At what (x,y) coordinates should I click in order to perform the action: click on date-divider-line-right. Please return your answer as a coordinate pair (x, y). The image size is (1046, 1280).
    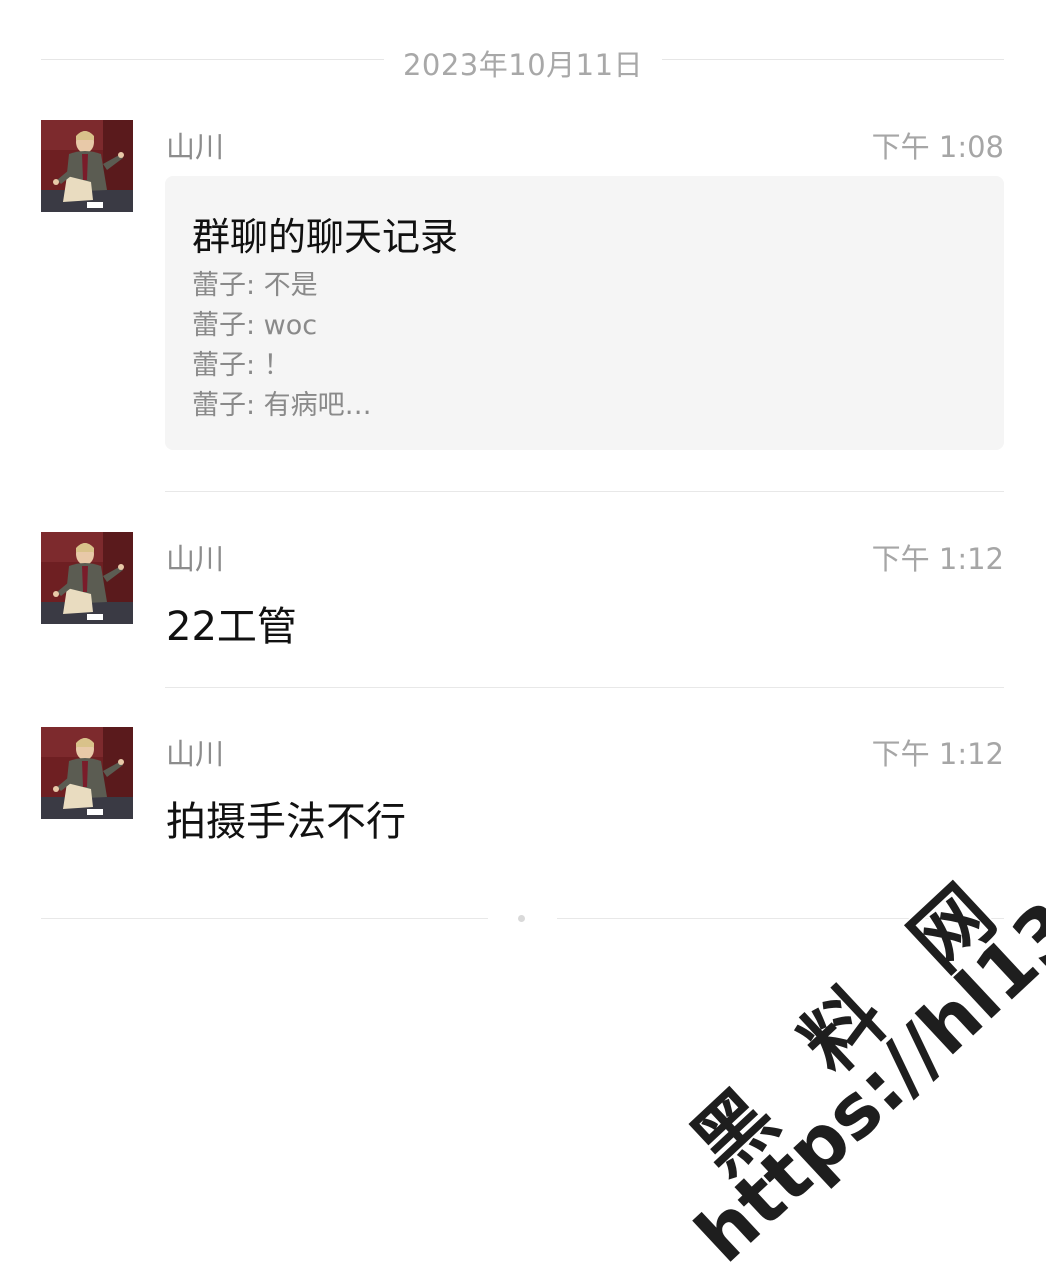
    Looking at the image, I should click on (833, 59).